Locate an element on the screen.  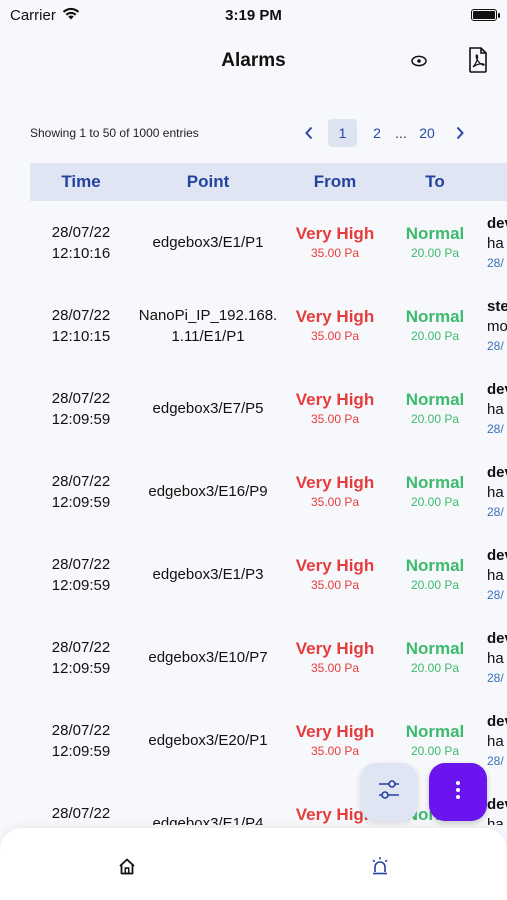
column-header-to: To is located at coordinates (435, 182).